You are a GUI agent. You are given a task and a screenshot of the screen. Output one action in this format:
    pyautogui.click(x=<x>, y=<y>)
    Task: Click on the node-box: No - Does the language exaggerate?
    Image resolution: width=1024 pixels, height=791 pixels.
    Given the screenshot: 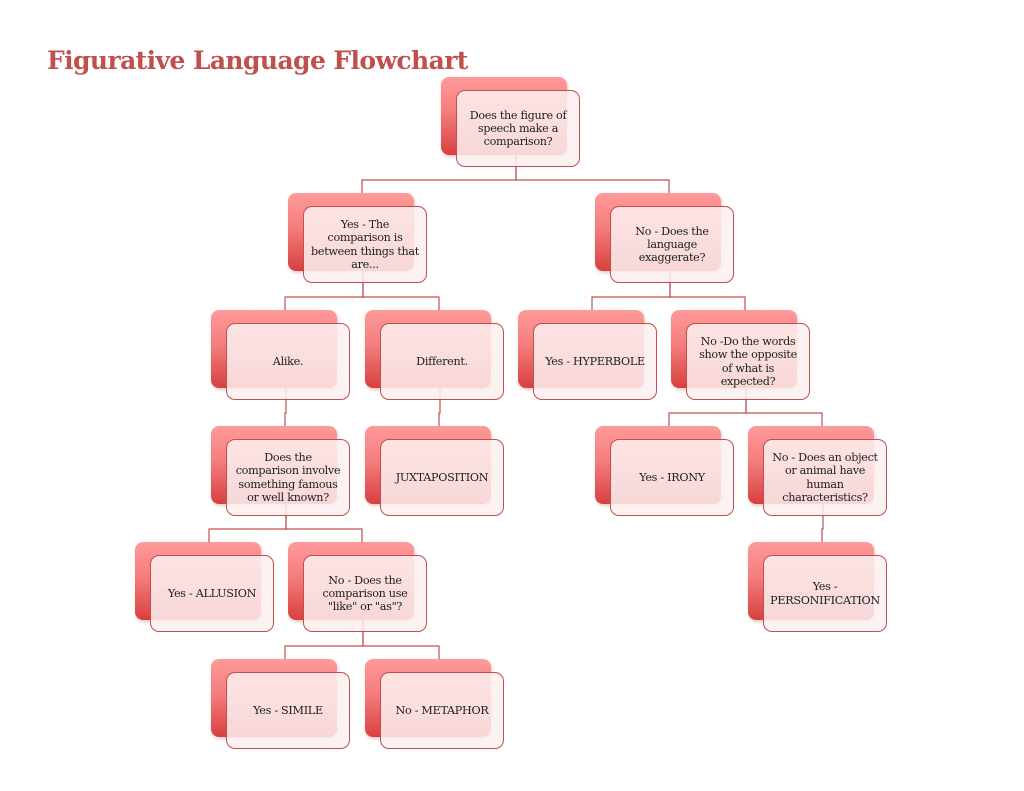 What is the action you would take?
    pyautogui.click(x=672, y=244)
    